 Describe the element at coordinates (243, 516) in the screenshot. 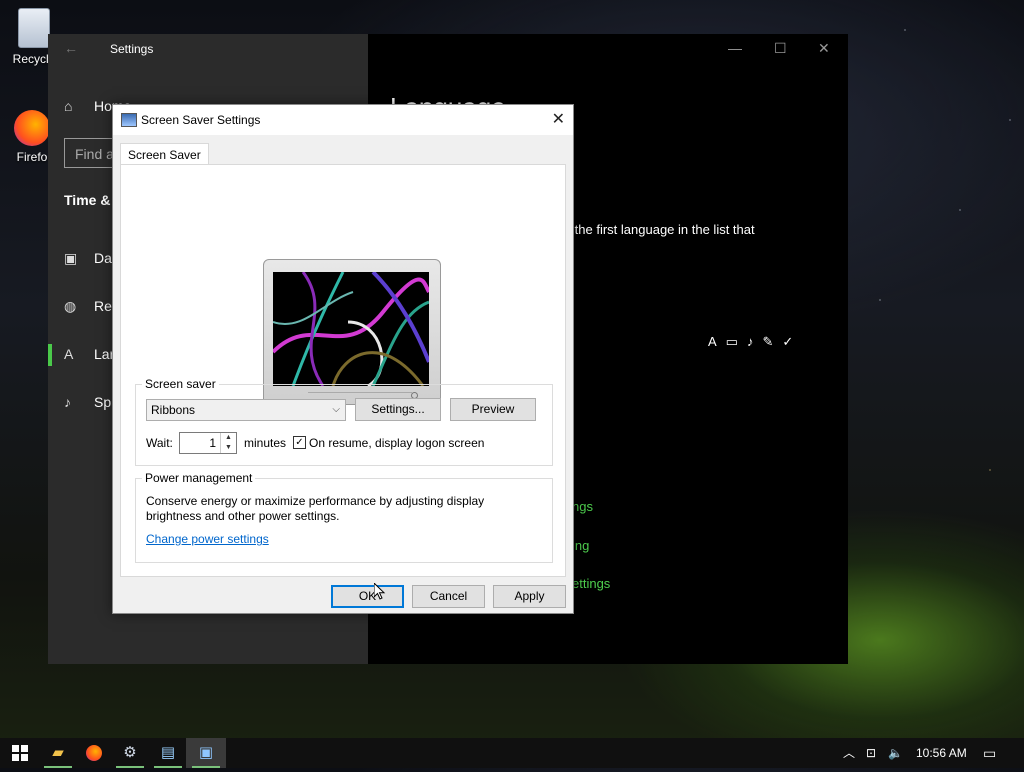

I see `power-description-line: brightness and other power settings.` at that location.